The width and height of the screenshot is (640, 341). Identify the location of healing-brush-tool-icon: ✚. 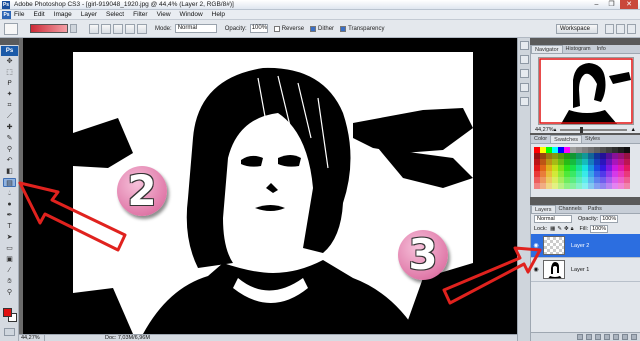
(9, 127).